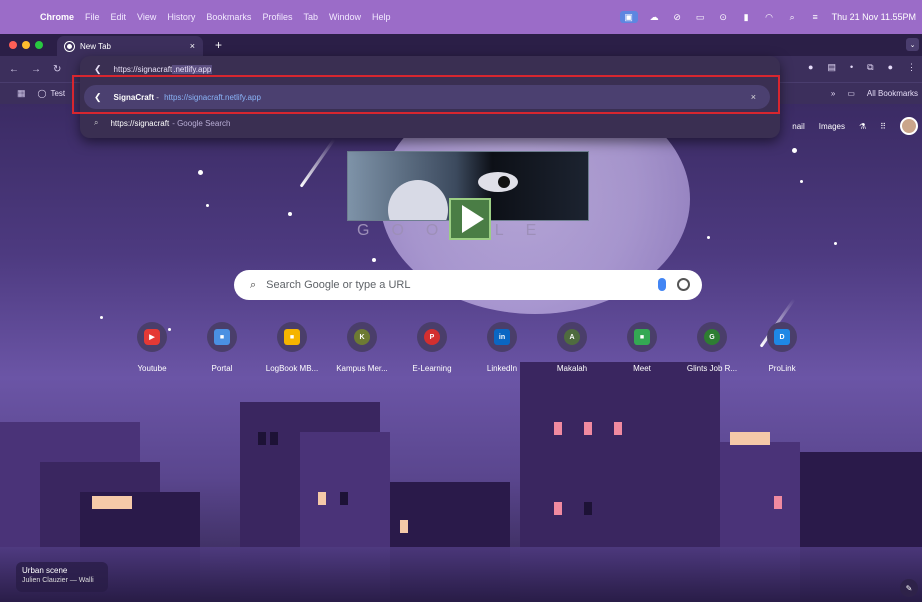 The height and width of the screenshot is (602, 922). What do you see at coordinates (798, 126) in the screenshot?
I see `gmail-link: nail` at bounding box center [798, 126].